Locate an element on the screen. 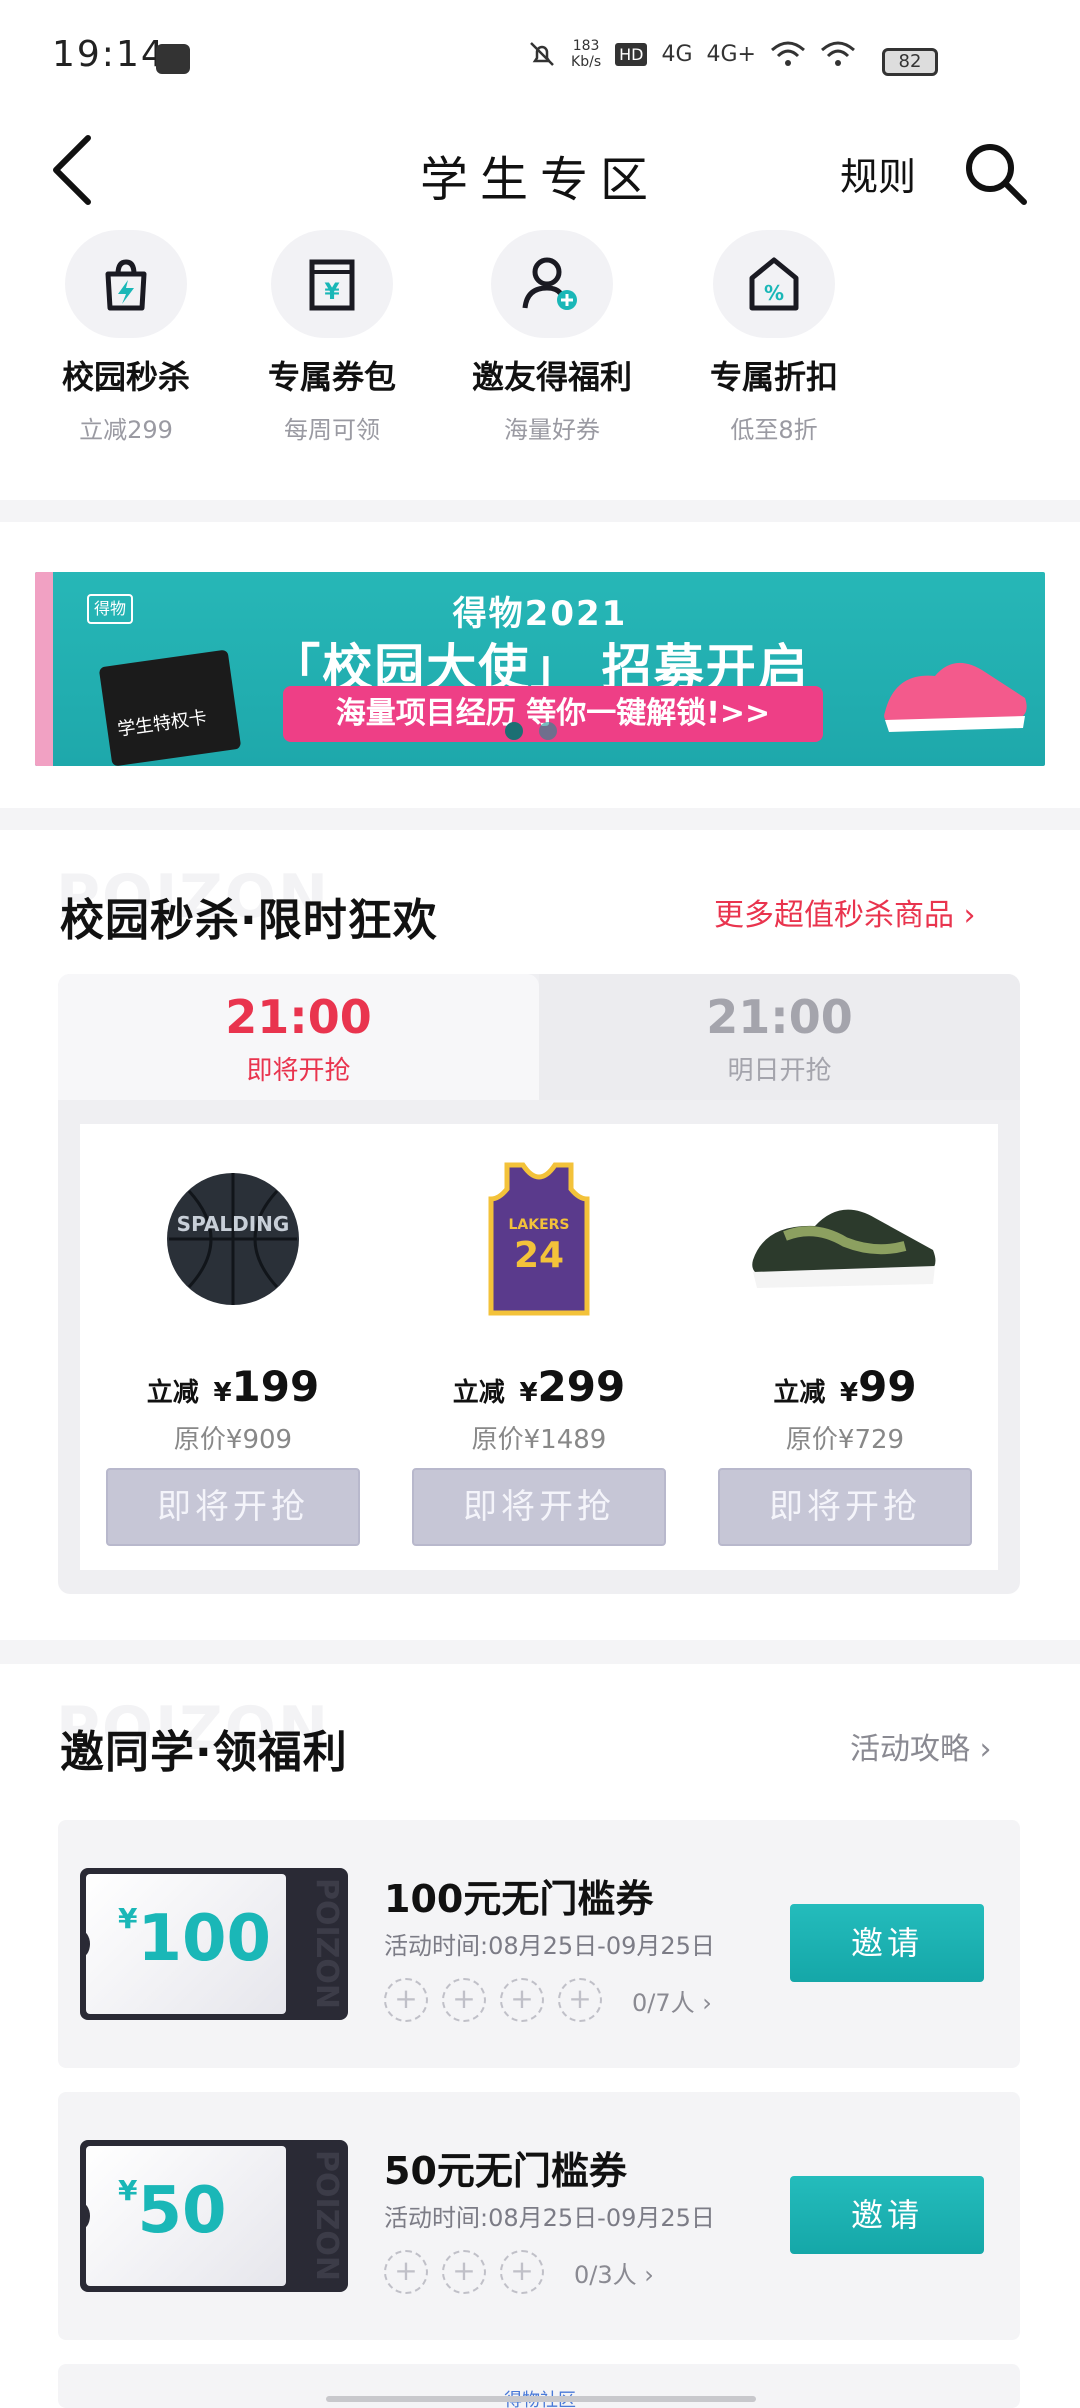  original-price: 原价¥909 is located at coordinates (233, 1440).